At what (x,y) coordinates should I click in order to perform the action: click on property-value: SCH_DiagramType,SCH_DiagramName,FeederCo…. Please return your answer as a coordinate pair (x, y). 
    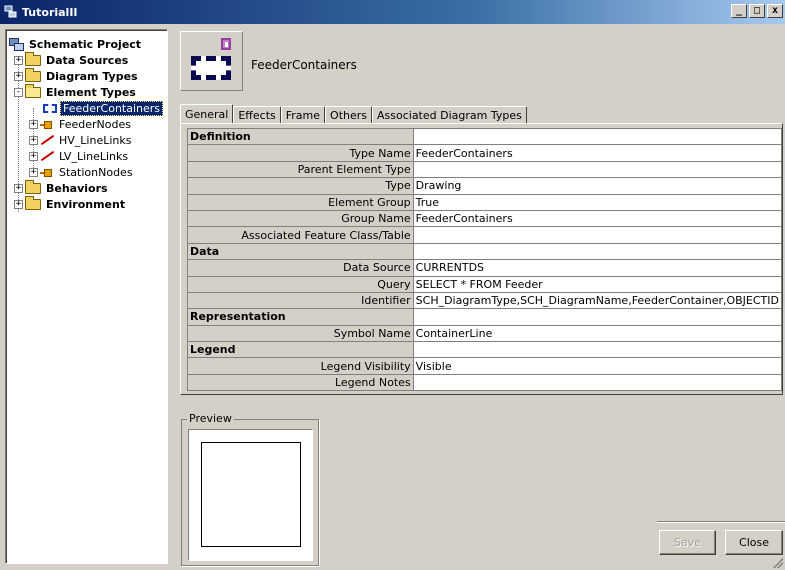
    Looking at the image, I should click on (597, 300).